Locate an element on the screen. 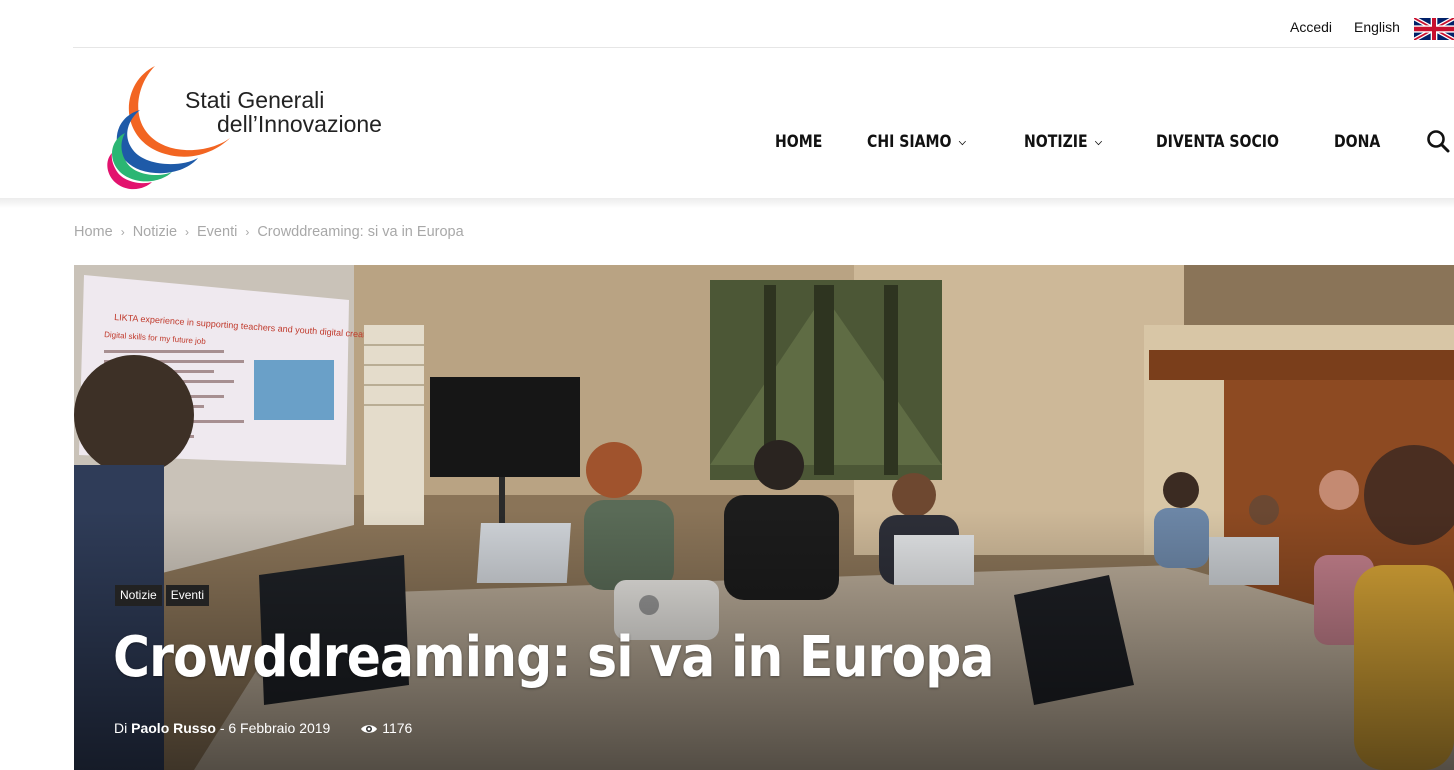  article-meta: Di Paolo Russo - 6 Febbraio 2019 1176 is located at coordinates (263, 728).